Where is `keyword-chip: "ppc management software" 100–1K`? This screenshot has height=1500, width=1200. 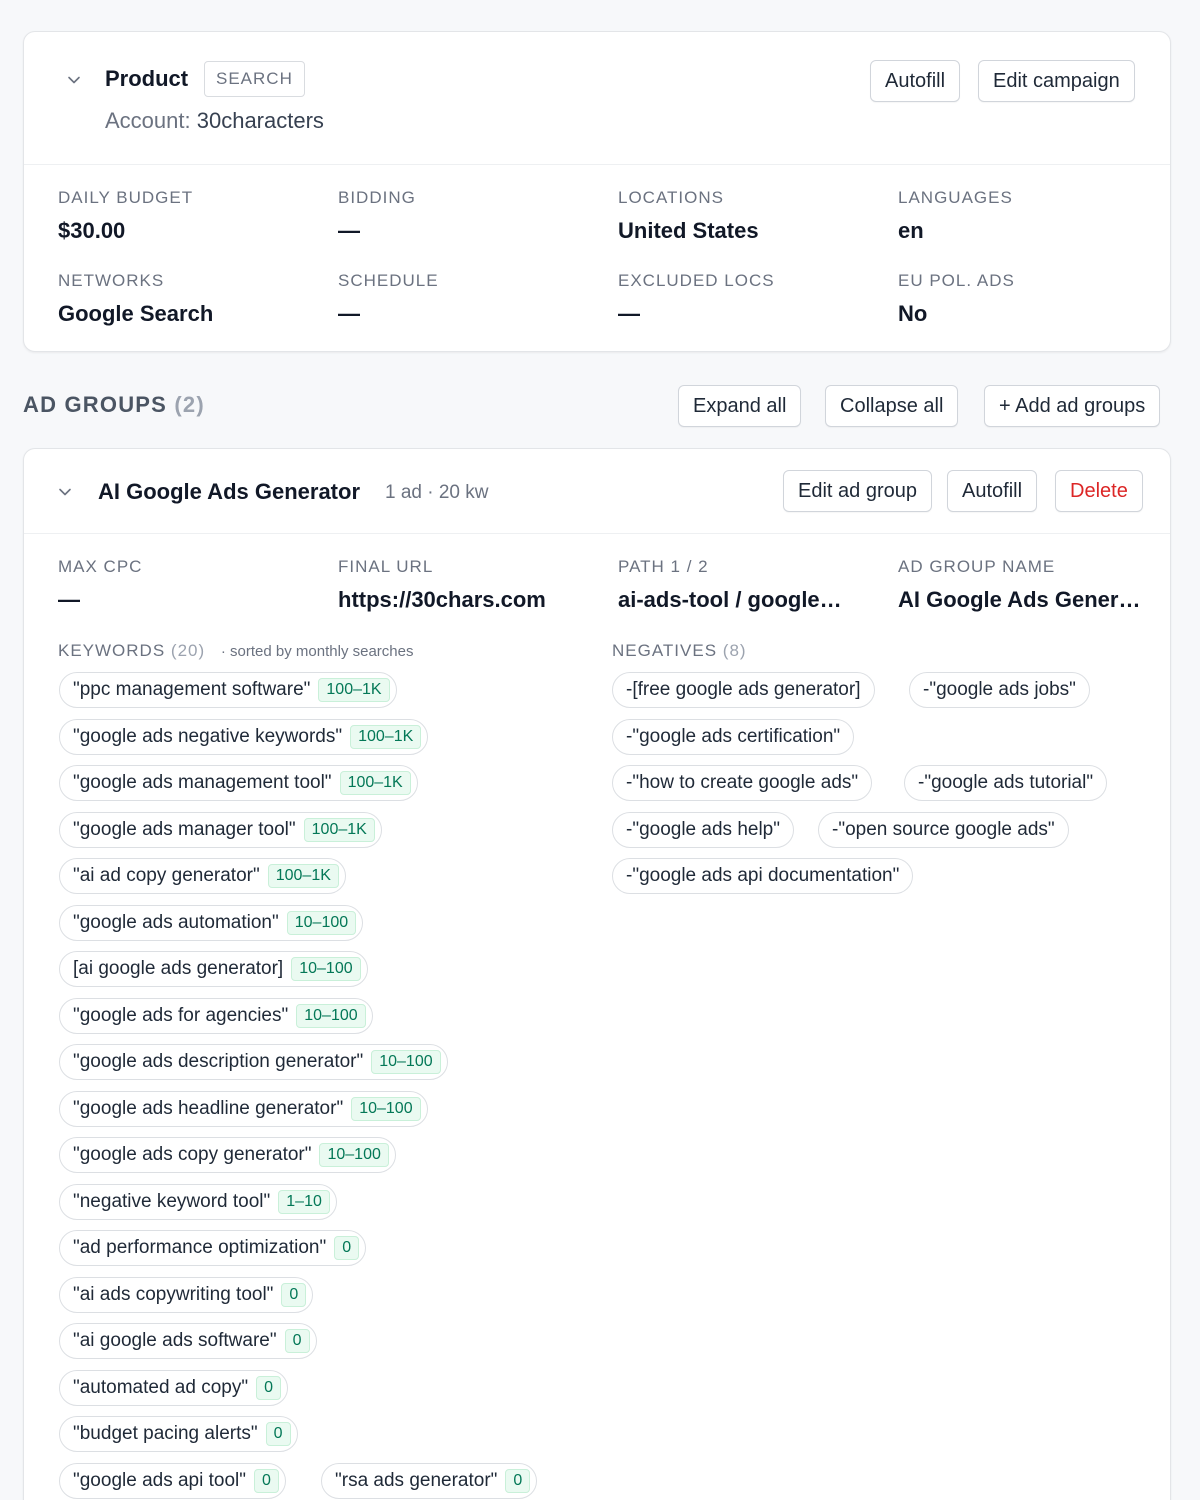
keyword-chip: "ppc management software" 100–1K is located at coordinates (228, 690).